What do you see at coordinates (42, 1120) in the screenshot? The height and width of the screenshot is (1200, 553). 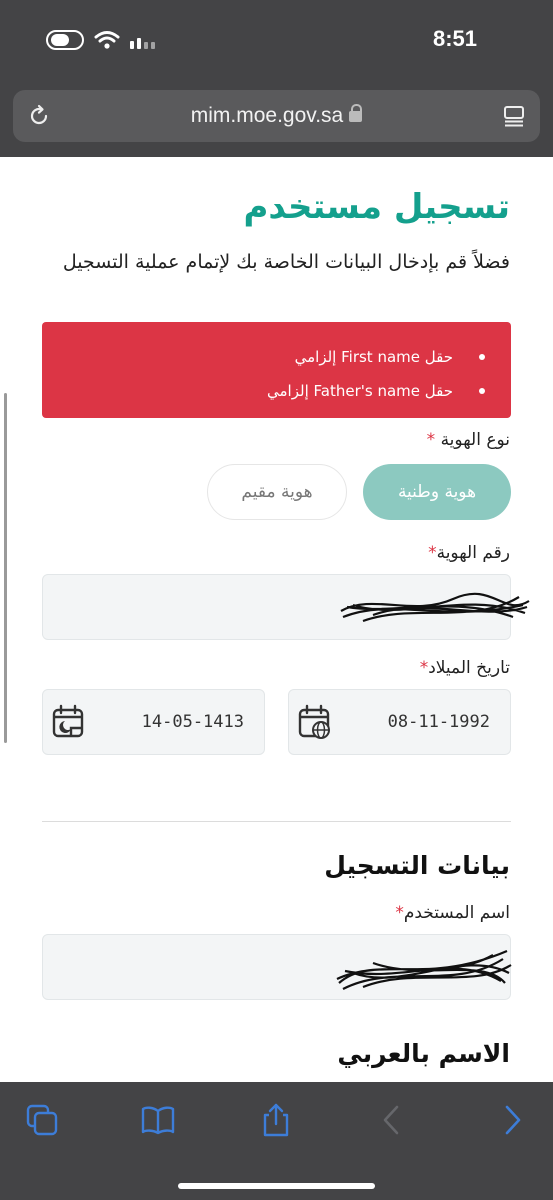 I see `tabs-icon` at bounding box center [42, 1120].